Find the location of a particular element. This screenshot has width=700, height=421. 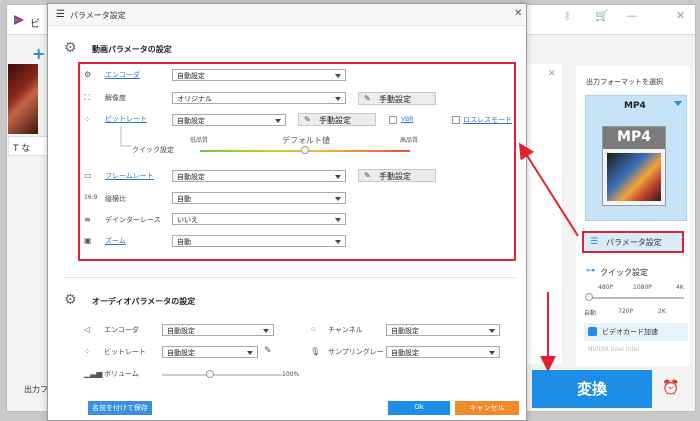

audio-encoder-label: エンコーダ is located at coordinates (121, 330).